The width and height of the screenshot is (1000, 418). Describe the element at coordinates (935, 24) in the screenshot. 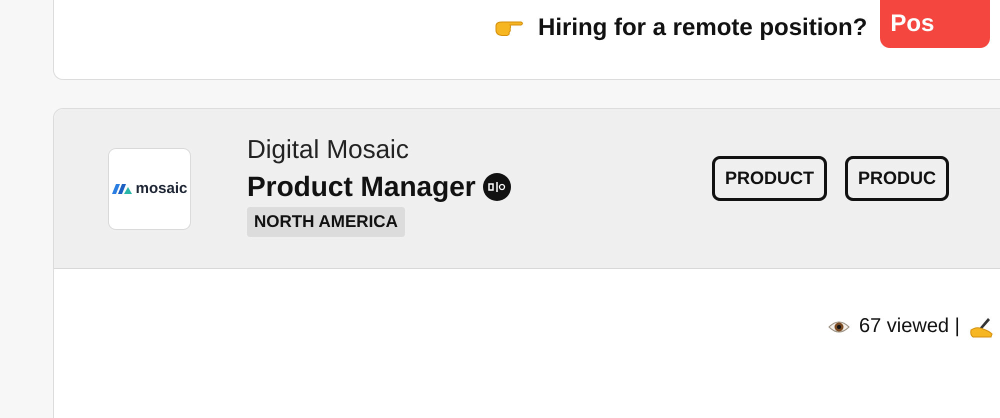

I see `post-job-button: Pos` at that location.